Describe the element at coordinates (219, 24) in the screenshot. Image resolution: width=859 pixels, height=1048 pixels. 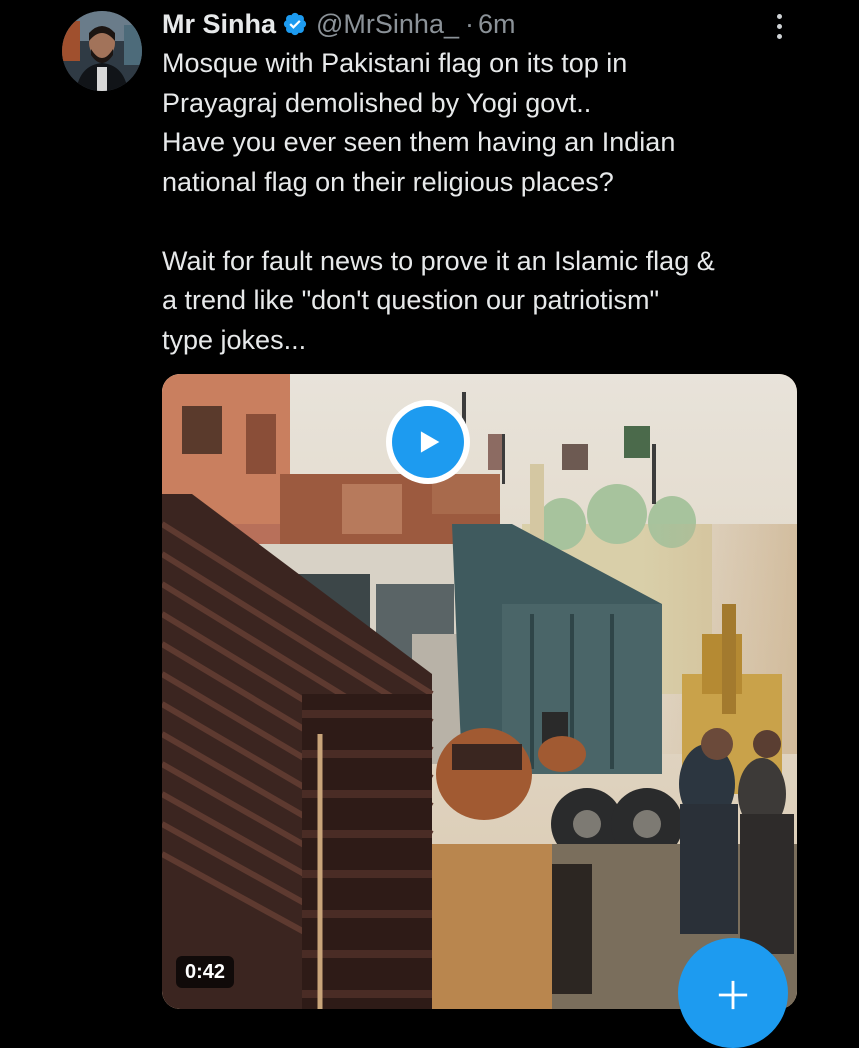
I see `author-display-name: Mr Sinha` at that location.